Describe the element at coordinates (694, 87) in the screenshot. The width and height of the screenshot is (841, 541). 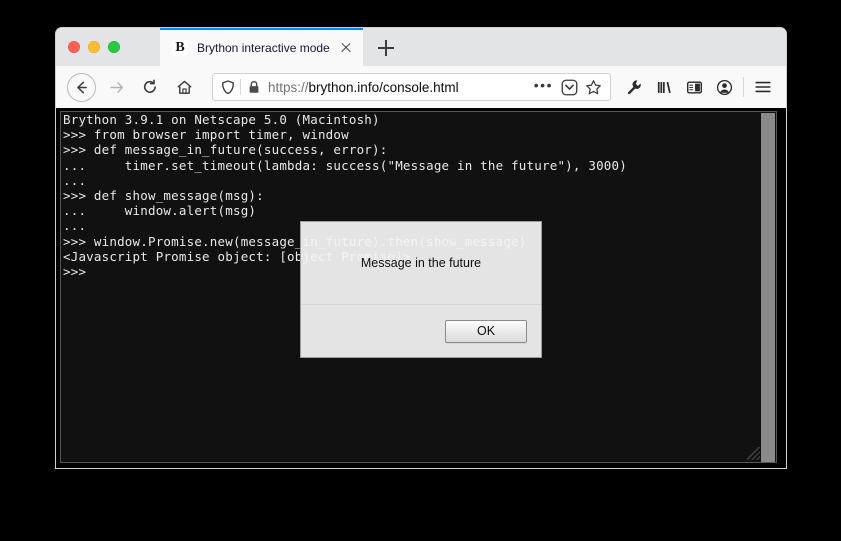
I see `sidebar-panel-icon` at that location.